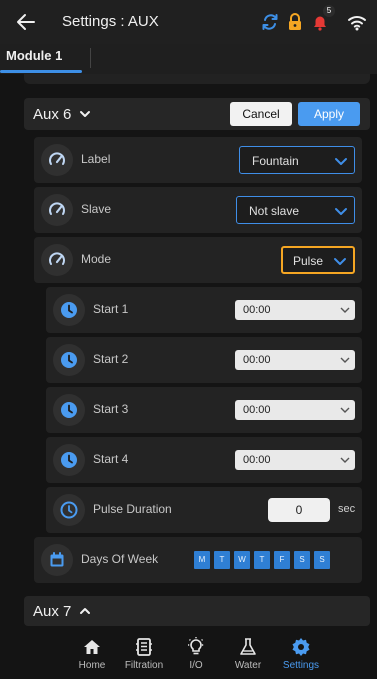 The height and width of the screenshot is (679, 377). I want to click on pulse-duration-label: Pulse Duration, so click(132, 509).